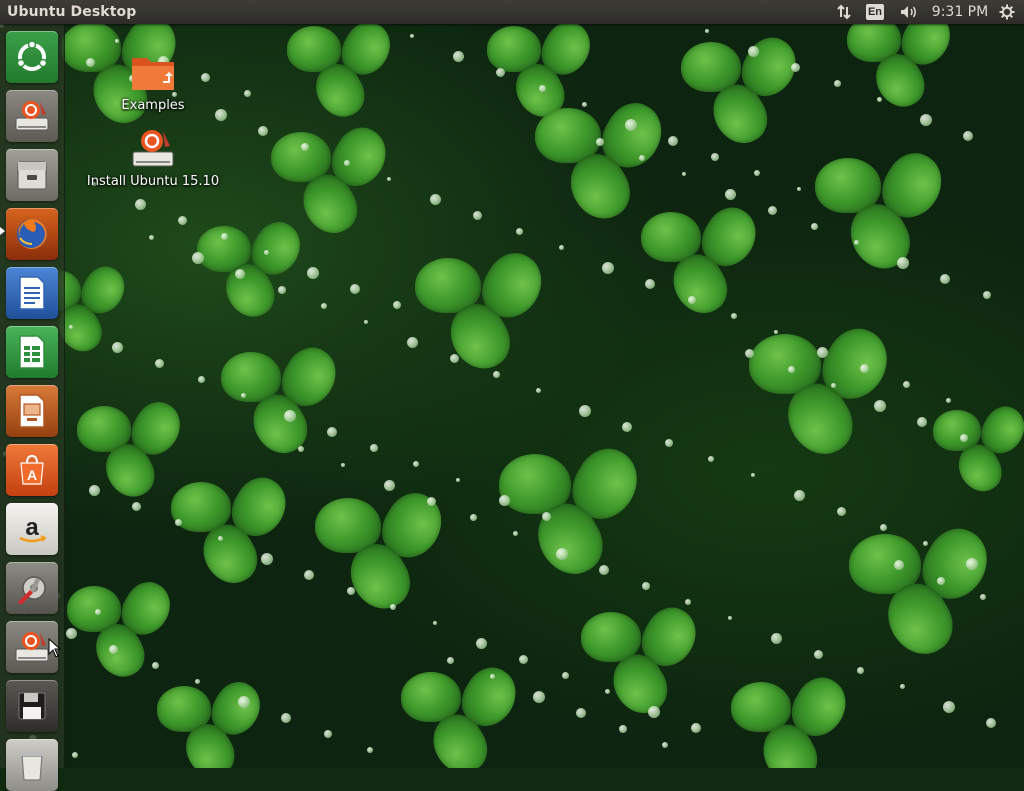  I want to click on launcher-item-software-center: A, so click(32, 470).